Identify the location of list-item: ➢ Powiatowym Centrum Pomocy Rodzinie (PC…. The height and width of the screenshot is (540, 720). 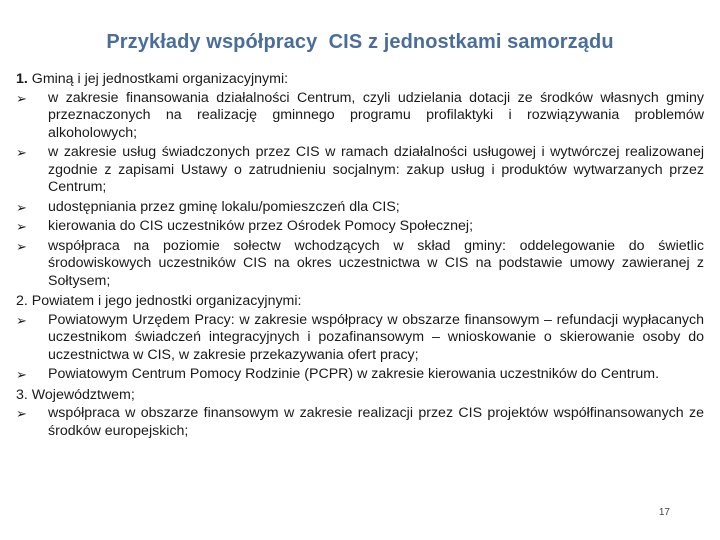
(360, 375).